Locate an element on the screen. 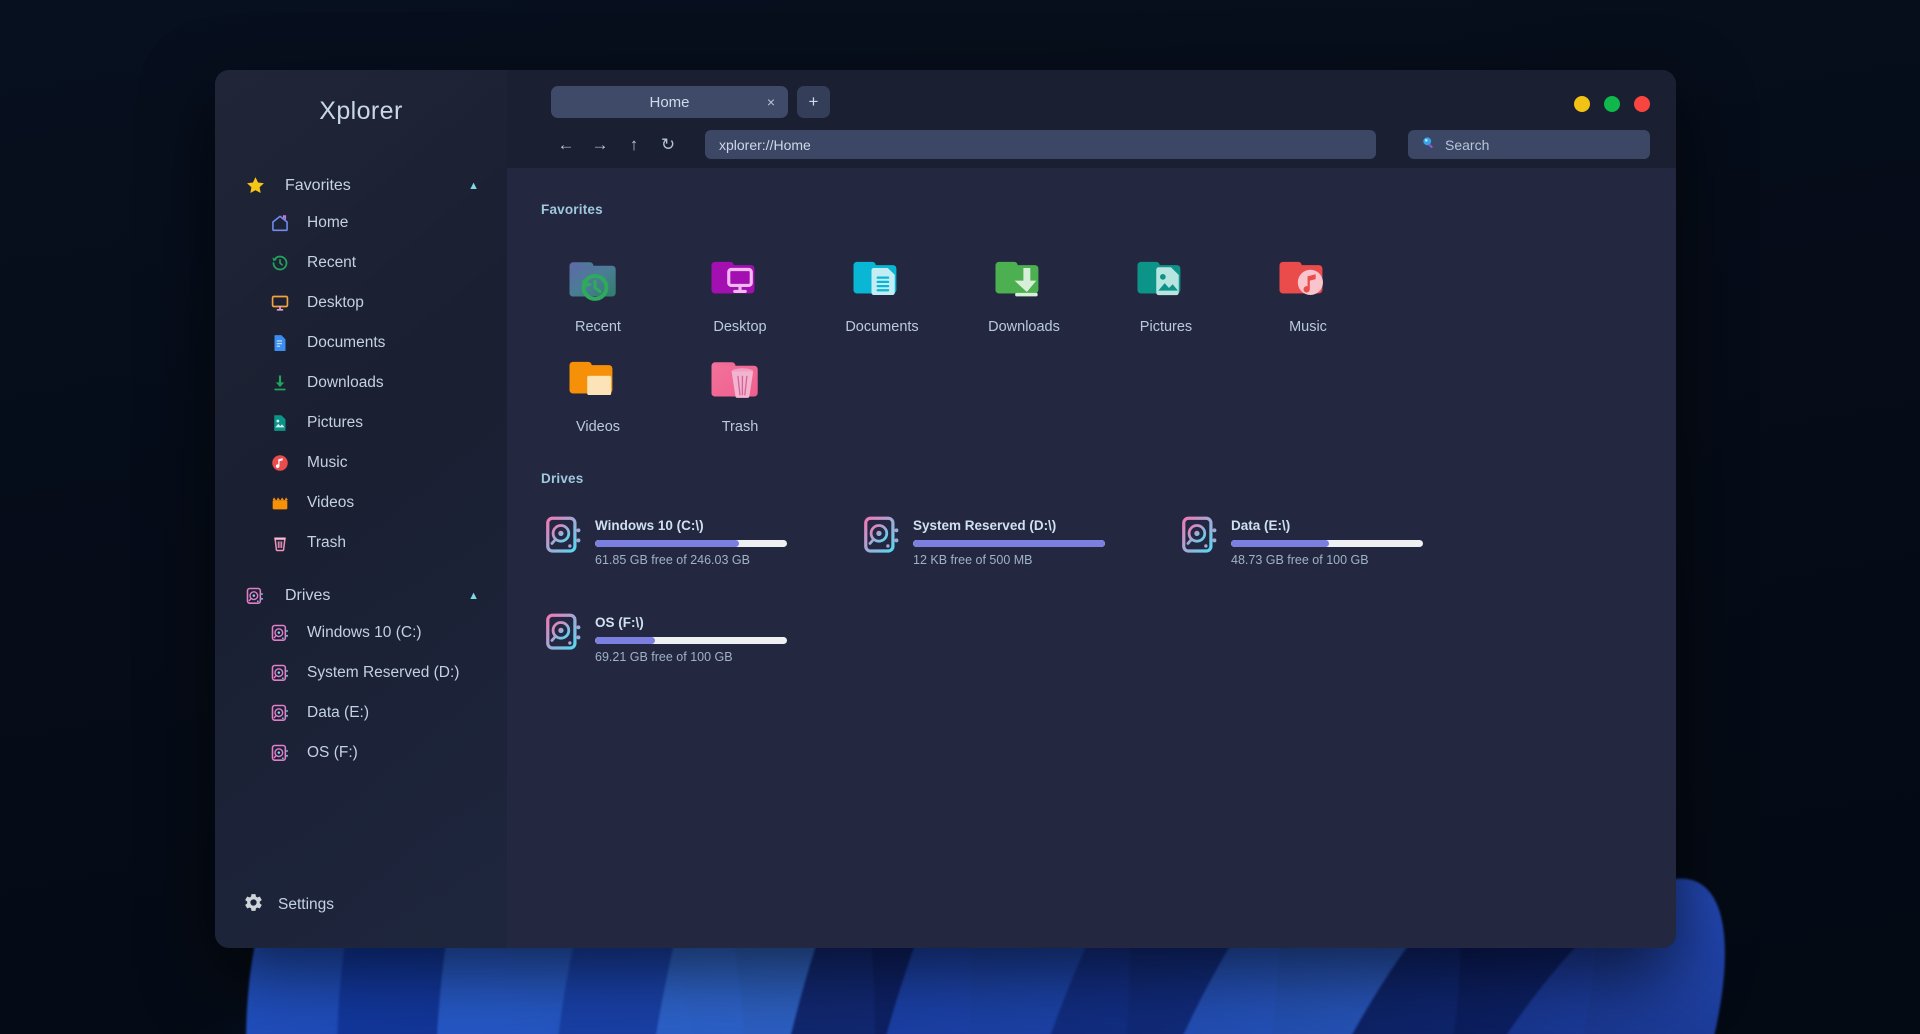 The image size is (1920, 1034). folder-item-label: Trash is located at coordinates (740, 427).